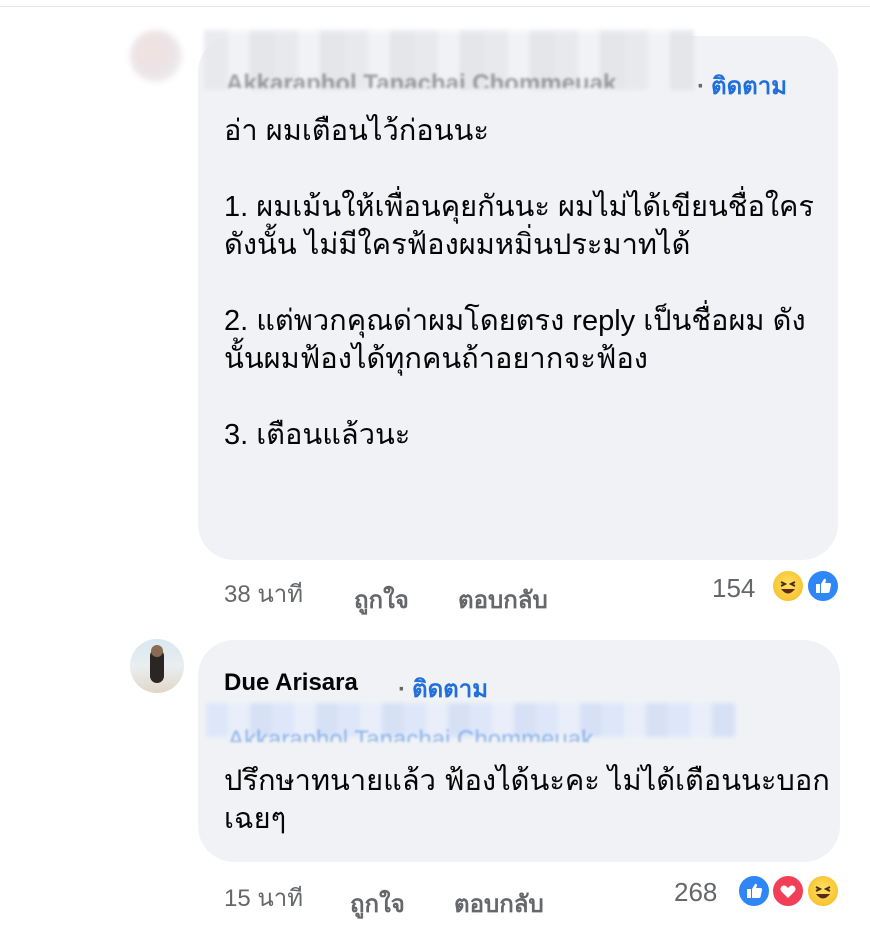 This screenshot has height=944, width=870. Describe the element at coordinates (788, 891) in the screenshot. I see `love-icon` at that location.